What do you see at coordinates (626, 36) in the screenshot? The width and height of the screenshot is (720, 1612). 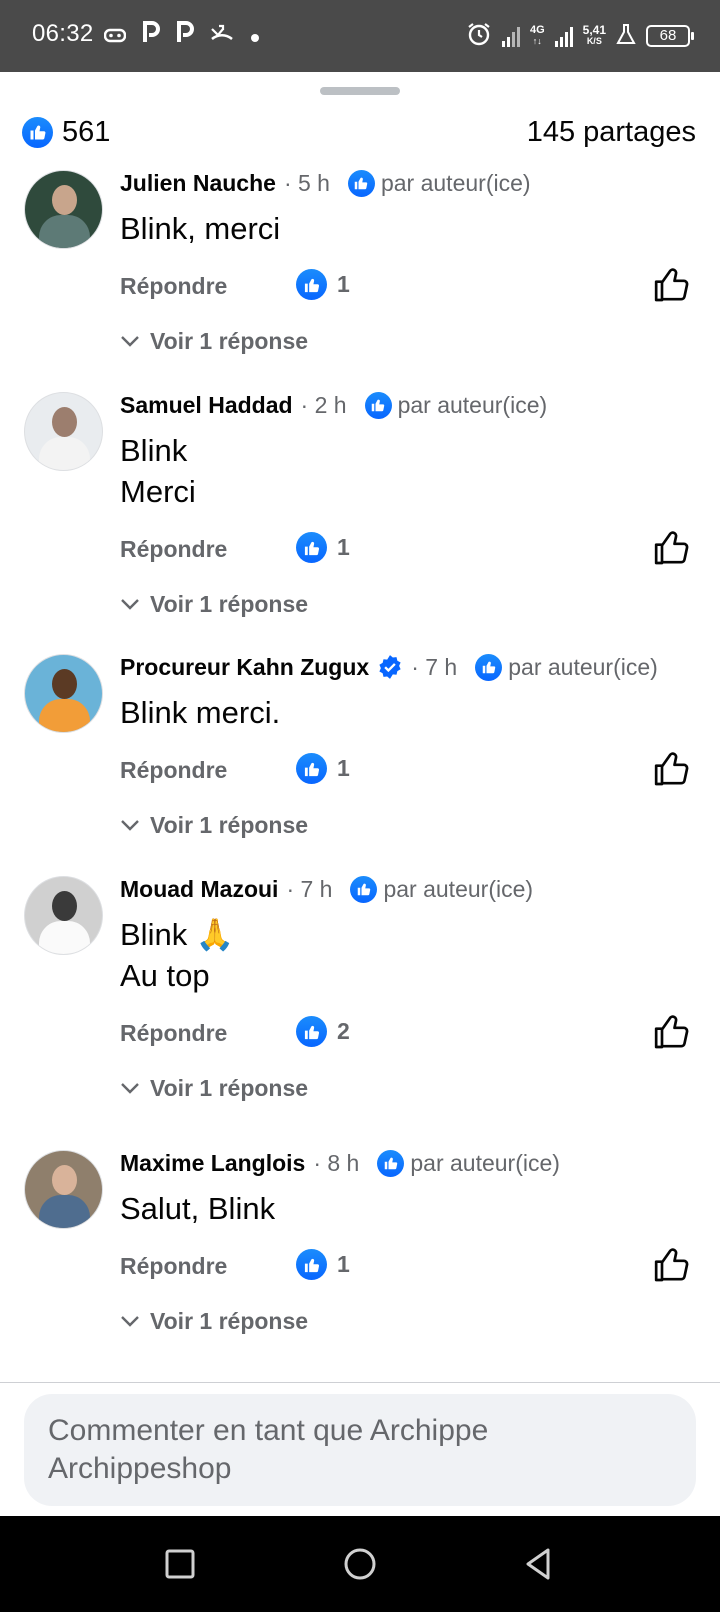 I see `flask-icon` at bounding box center [626, 36].